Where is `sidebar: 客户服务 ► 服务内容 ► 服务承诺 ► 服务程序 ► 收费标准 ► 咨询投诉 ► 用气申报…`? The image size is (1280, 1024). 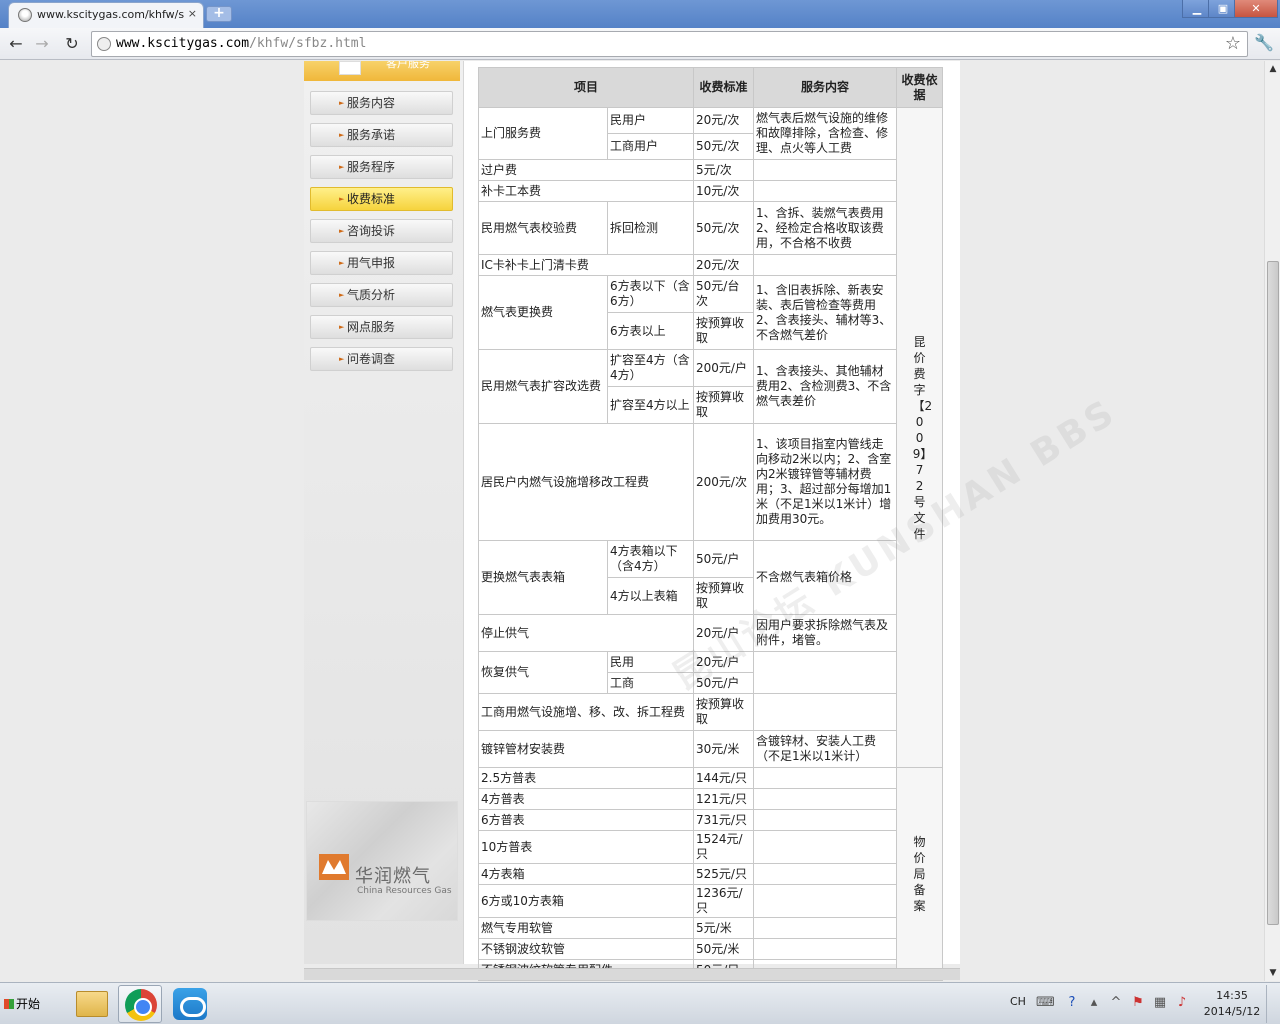 sidebar: 客户服务 ► 服务内容 ► 服务承诺 ► 服务程序 ► 收费标准 ► 咨询投诉 ► 用气申报… is located at coordinates (384, 512).